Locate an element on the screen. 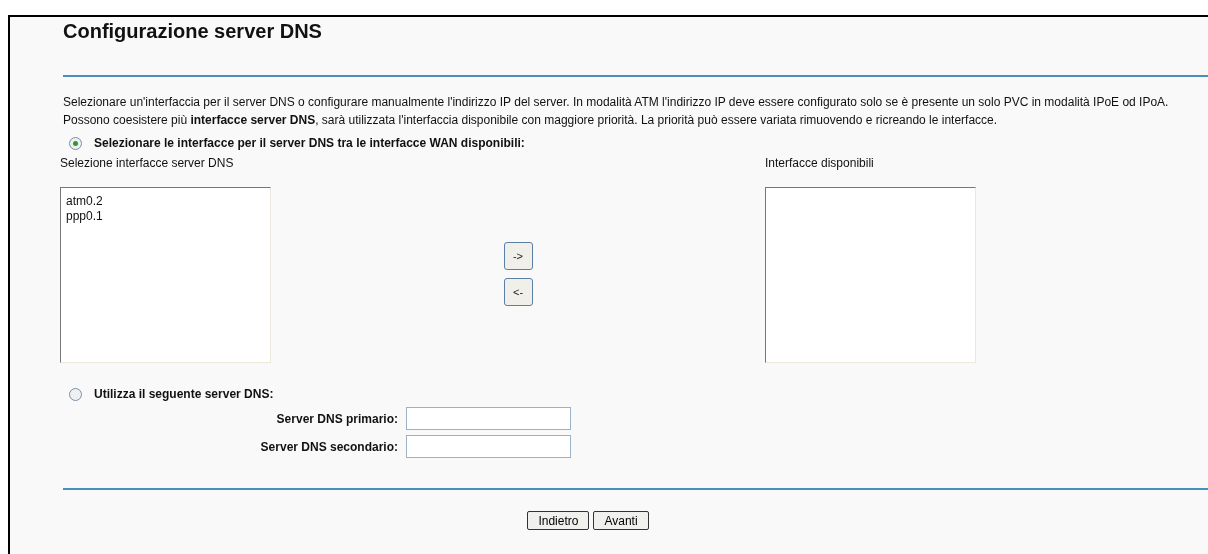  description-text: Possono coesistere più interfacce server DNS, sarà utilizzata l'interfaccia disponibile con maggiore priorità. La priorità può essere variata rimuovendo e ricreando le interfacce. is located at coordinates (531, 120).